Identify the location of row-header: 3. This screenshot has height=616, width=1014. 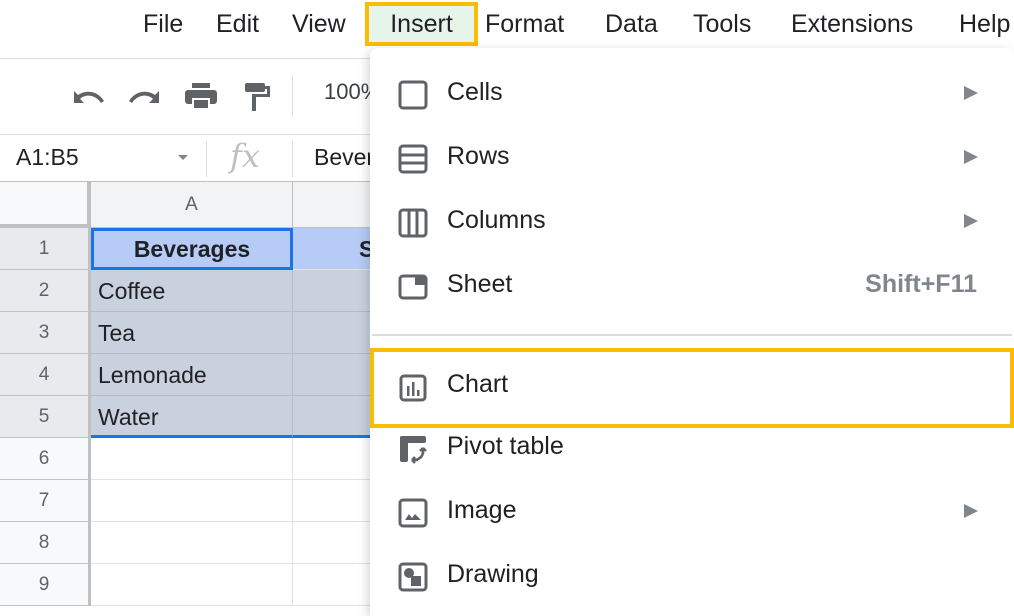
(45, 333).